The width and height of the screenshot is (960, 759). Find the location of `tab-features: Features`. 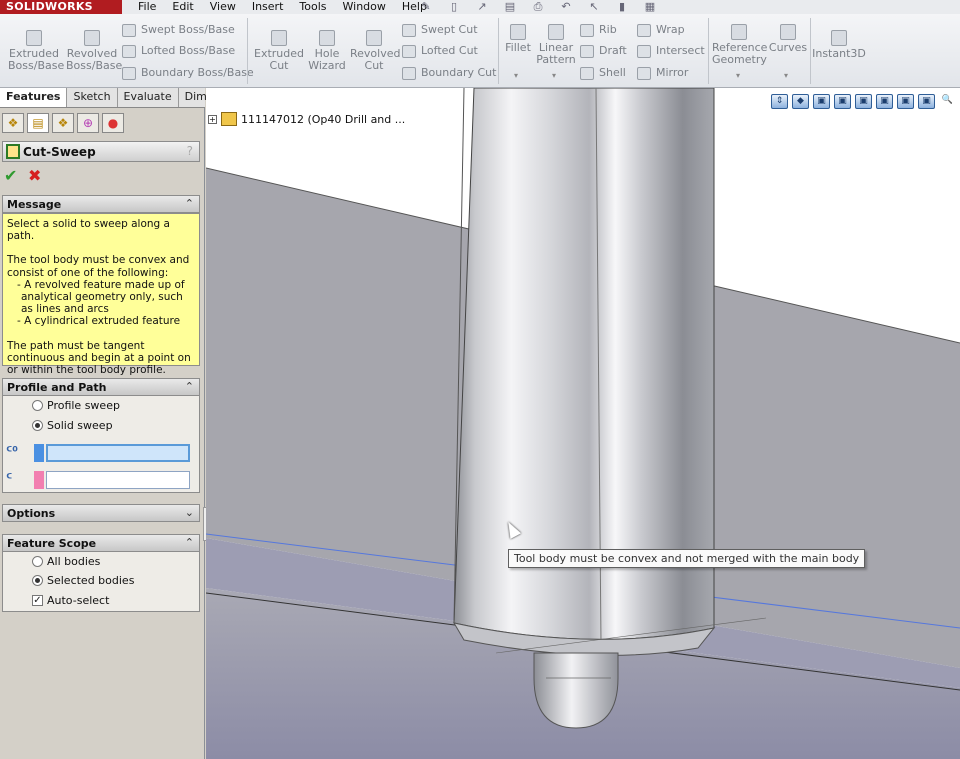

tab-features: Features is located at coordinates (34, 97).